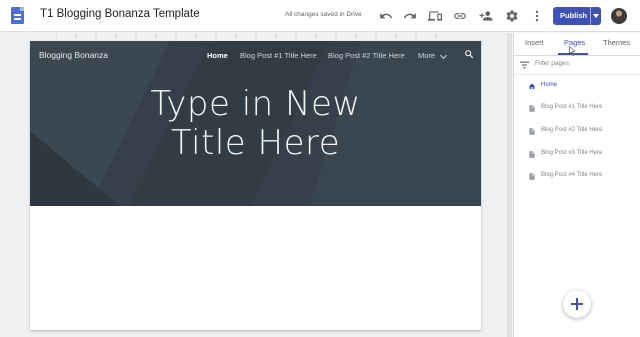  I want to click on add-page-button, so click(577, 304).